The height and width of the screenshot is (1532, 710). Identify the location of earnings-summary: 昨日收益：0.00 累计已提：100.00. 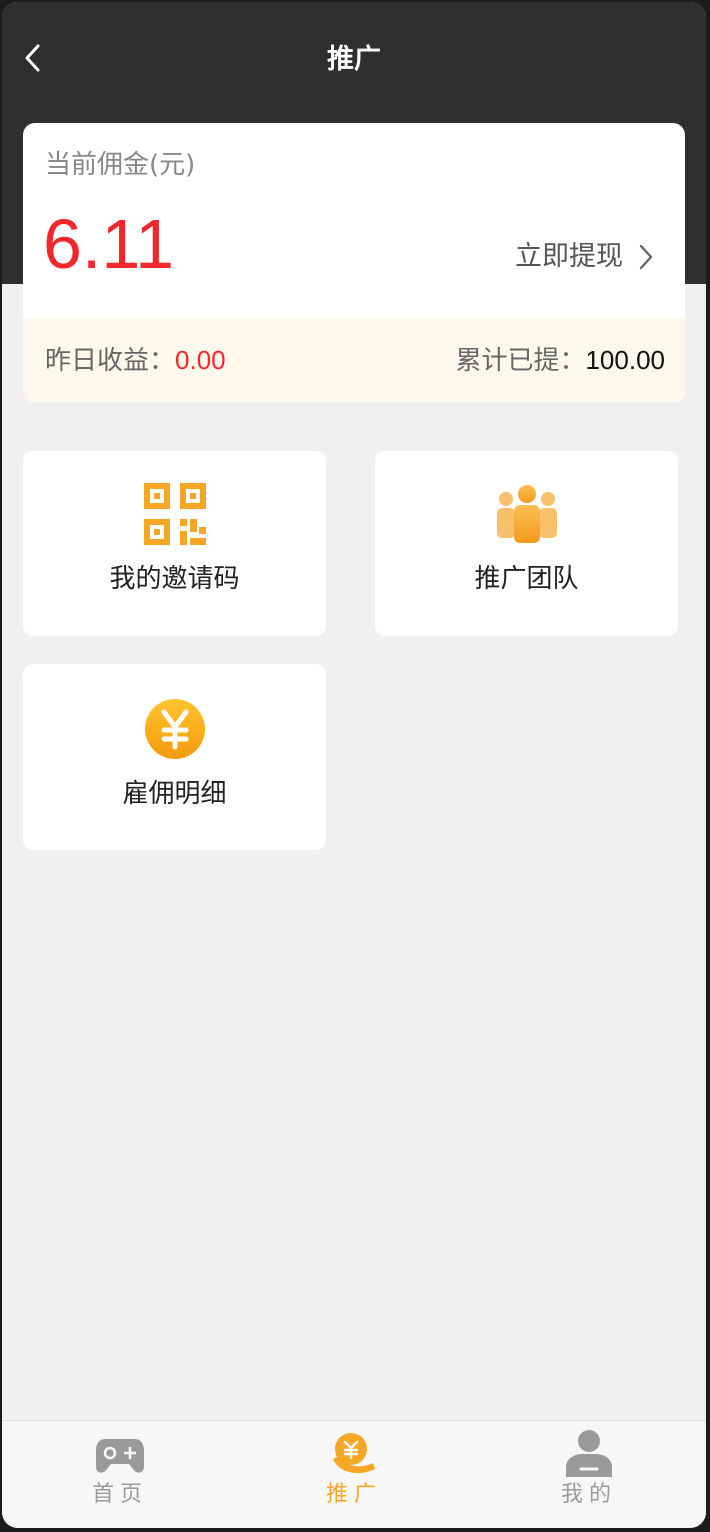
(354, 360).